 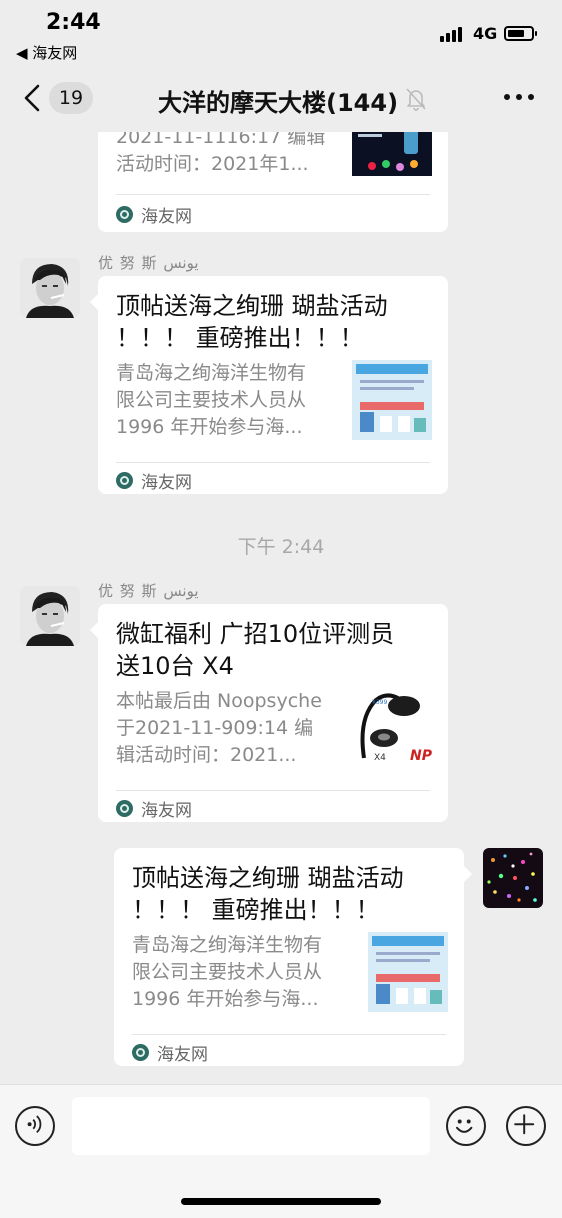 I want to click on card-title: 微缸福利 广招10位评测员 送10台 X4, so click(x=255, y=650).